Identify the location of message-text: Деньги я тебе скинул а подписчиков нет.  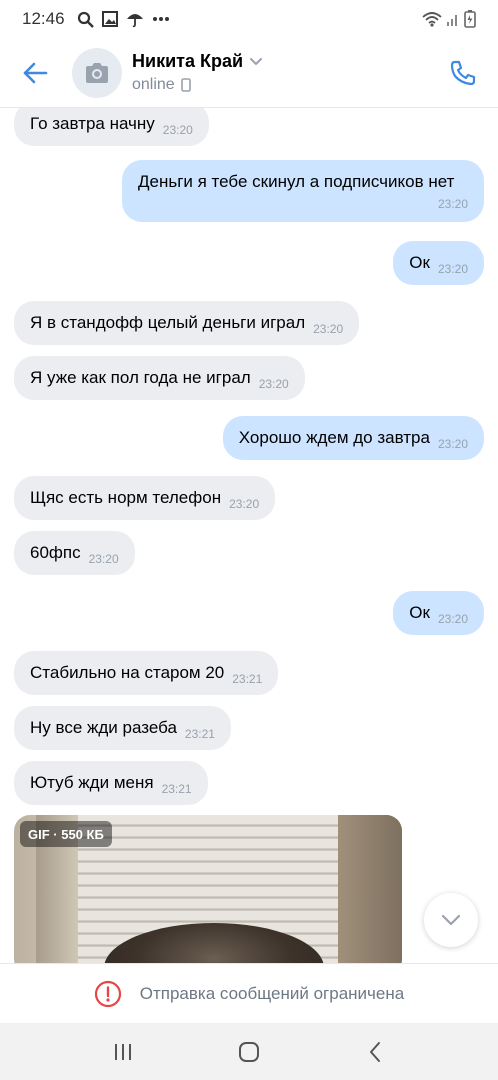
(296, 181).